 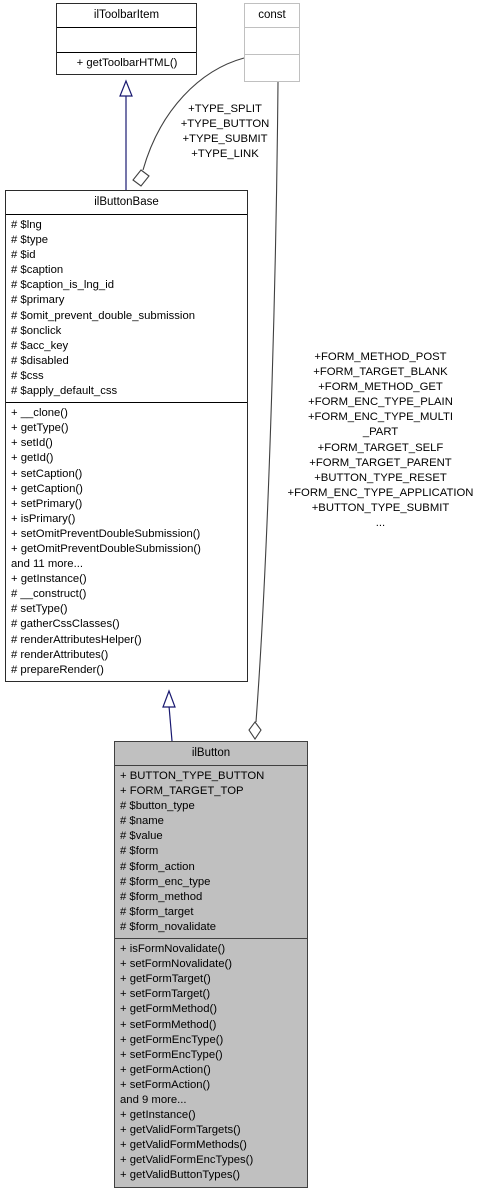 I want to click on method-item: + isFormNovalidate(), so click(x=173, y=949).